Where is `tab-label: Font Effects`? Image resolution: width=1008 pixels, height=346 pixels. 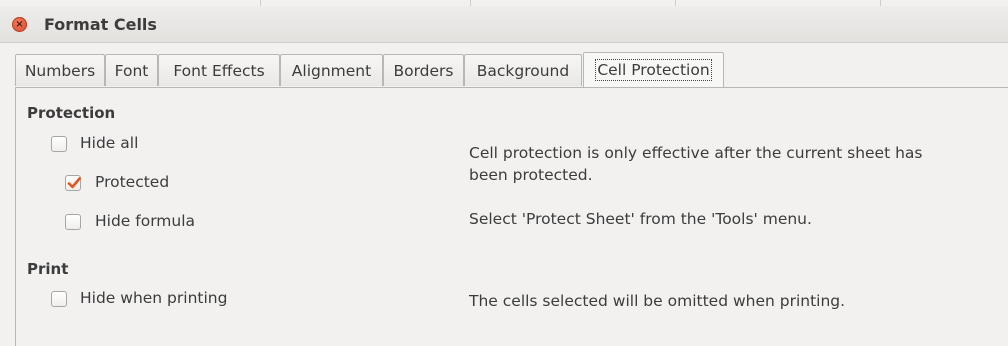 tab-label: Font Effects is located at coordinates (219, 71).